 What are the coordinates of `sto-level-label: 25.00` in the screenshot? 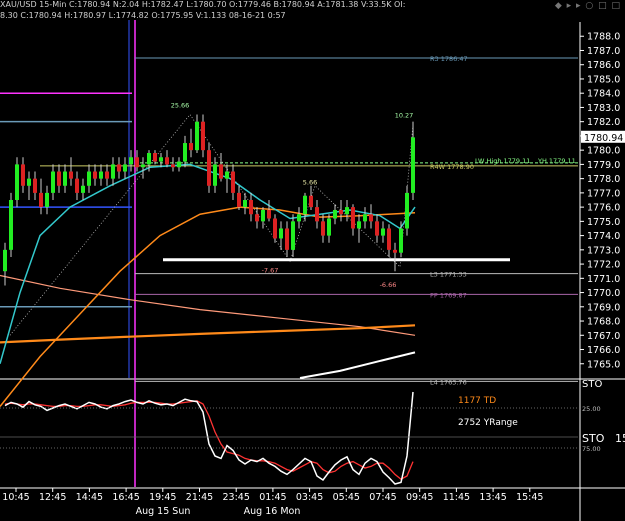 It's located at (591, 409).